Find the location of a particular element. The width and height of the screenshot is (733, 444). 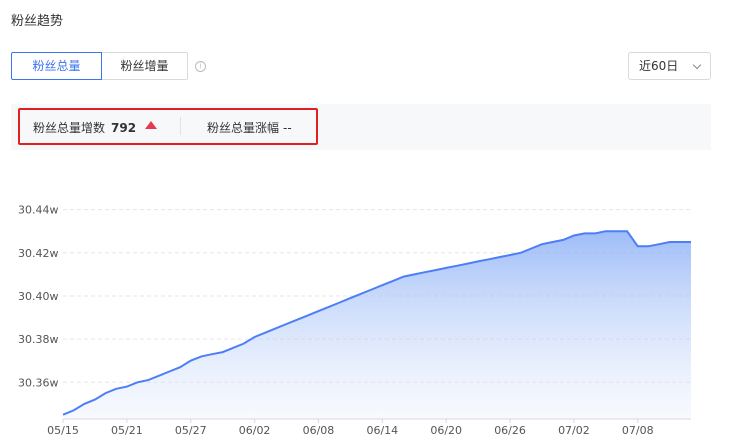

stat-increase-value: 792 is located at coordinates (124, 128).